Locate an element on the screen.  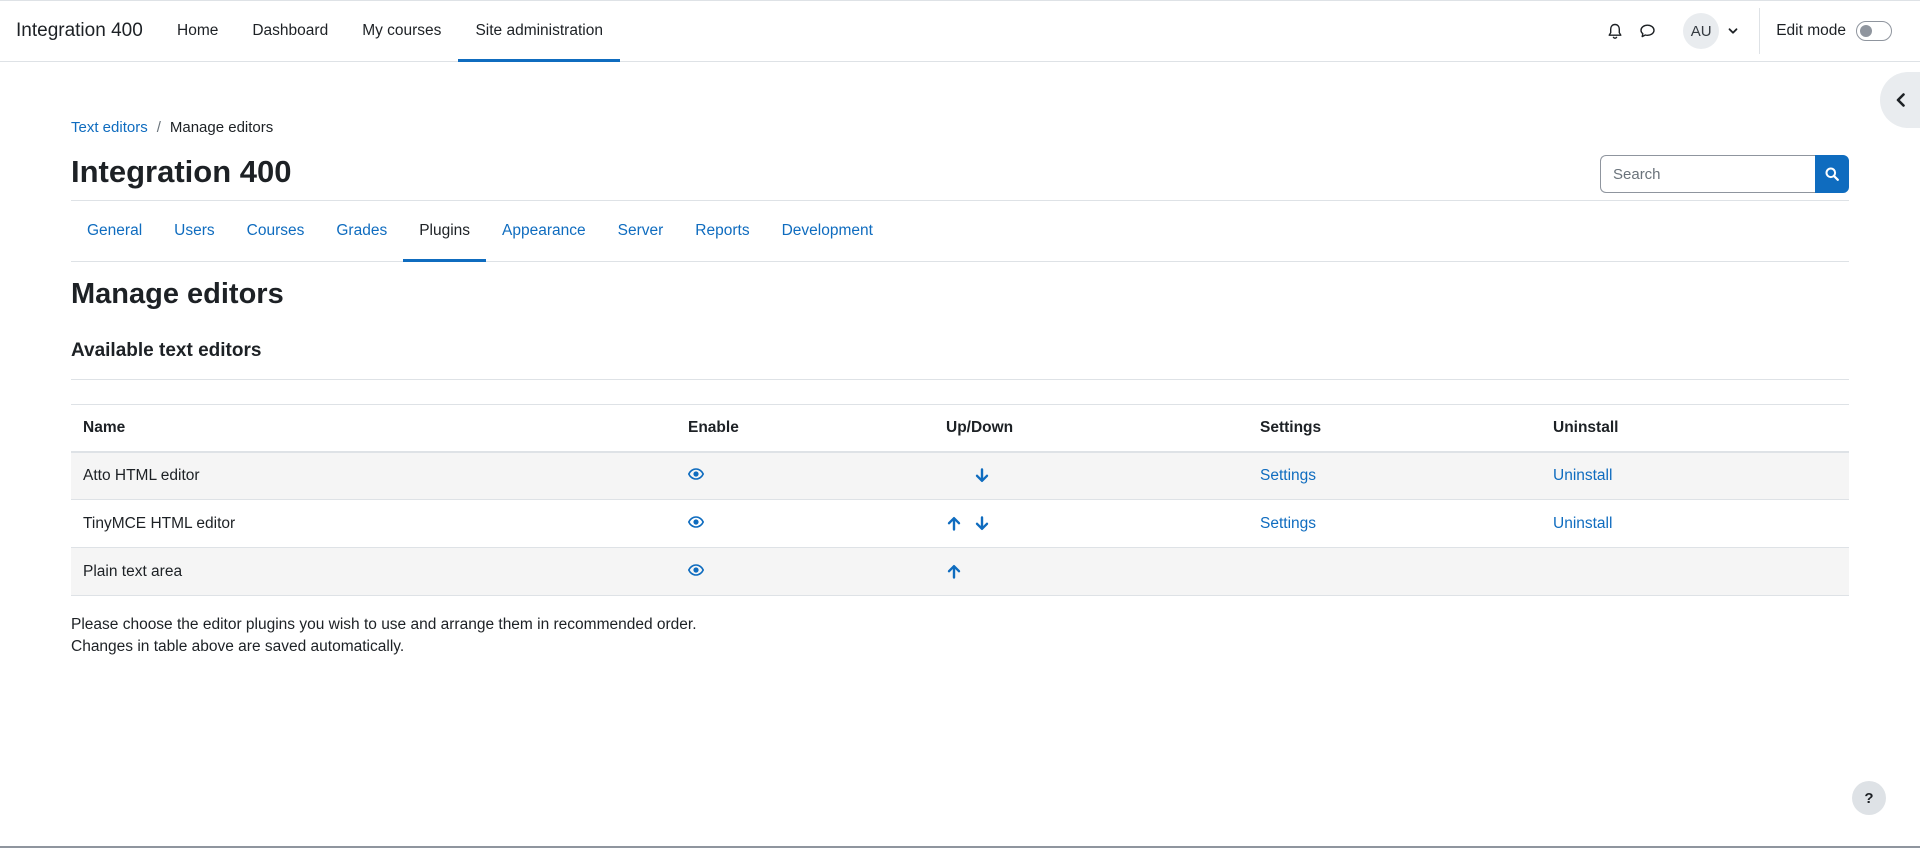
chevron-left-icon is located at coordinates (1900, 100).